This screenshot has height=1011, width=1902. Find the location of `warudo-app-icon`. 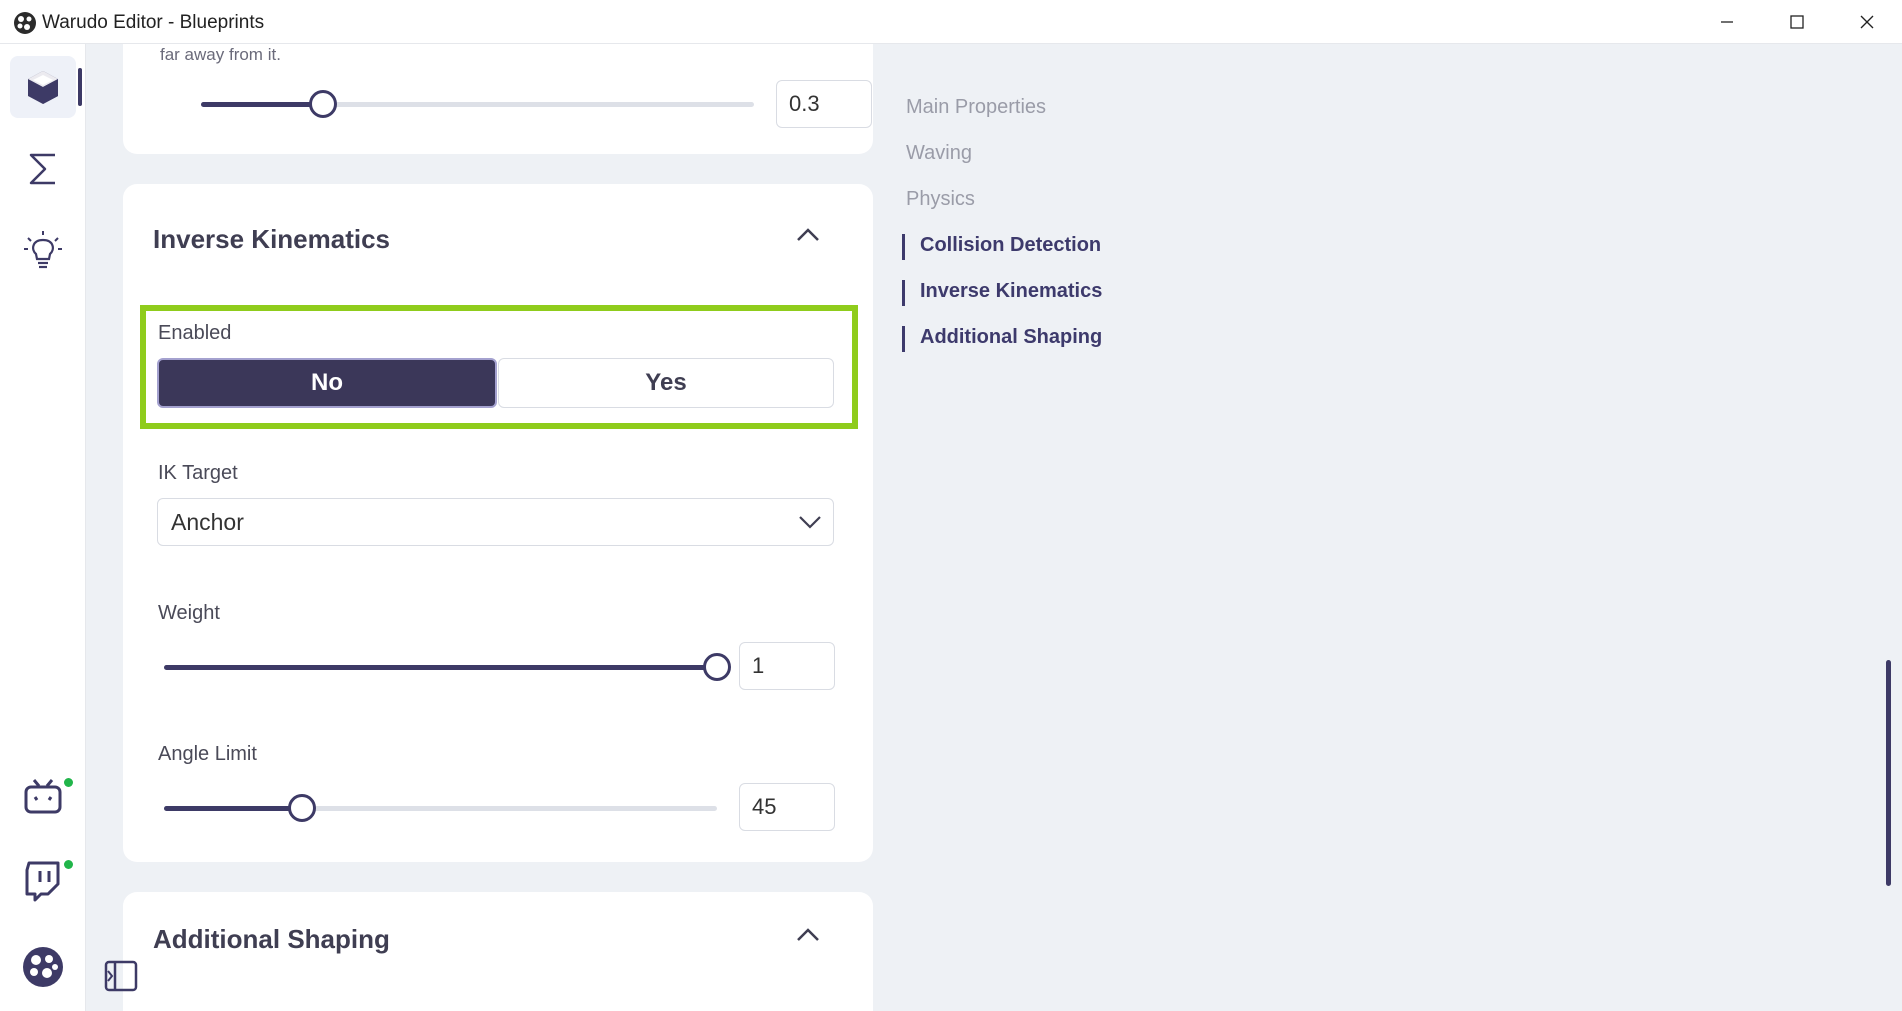

warudo-app-icon is located at coordinates (25, 23).